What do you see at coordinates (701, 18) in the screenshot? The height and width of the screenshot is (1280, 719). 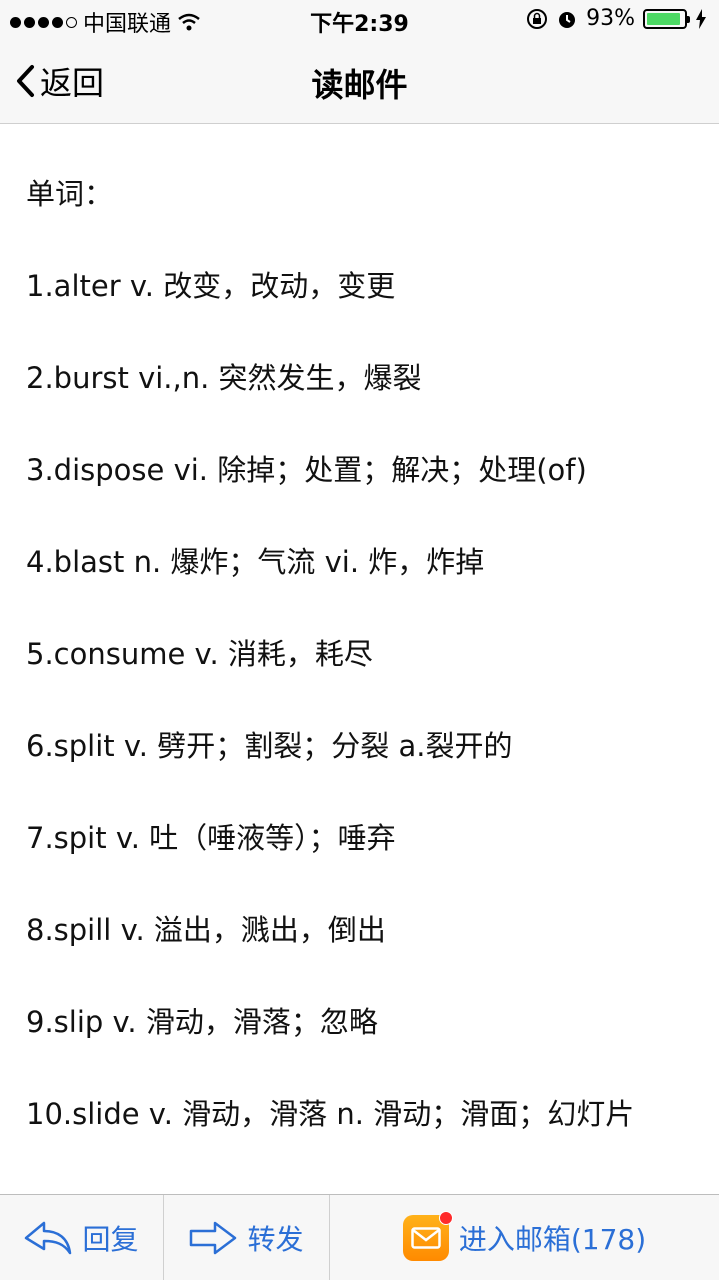 I see `charging-icon` at bounding box center [701, 18].